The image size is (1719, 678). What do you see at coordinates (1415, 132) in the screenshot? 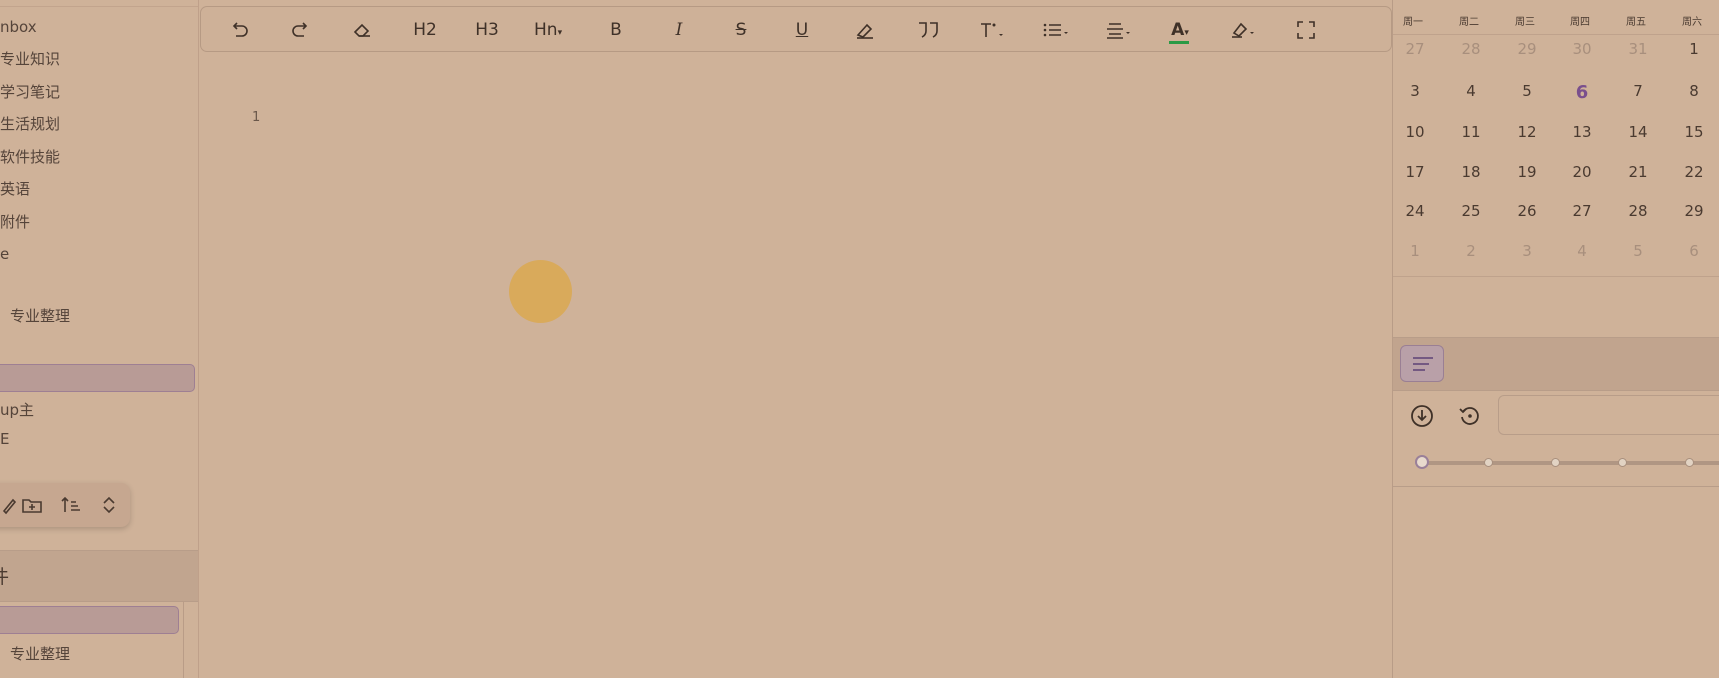
I see `calendar-day: 10` at bounding box center [1415, 132].